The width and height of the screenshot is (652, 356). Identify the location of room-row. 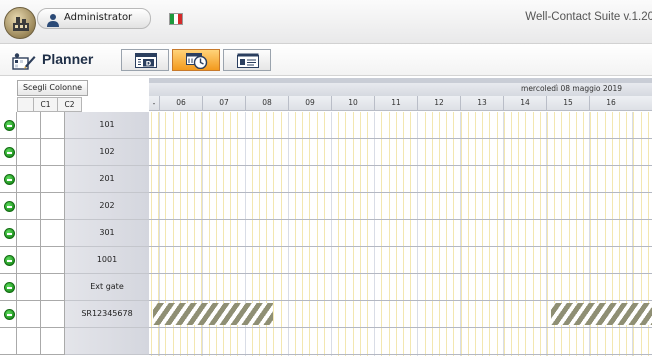
(74, 341).